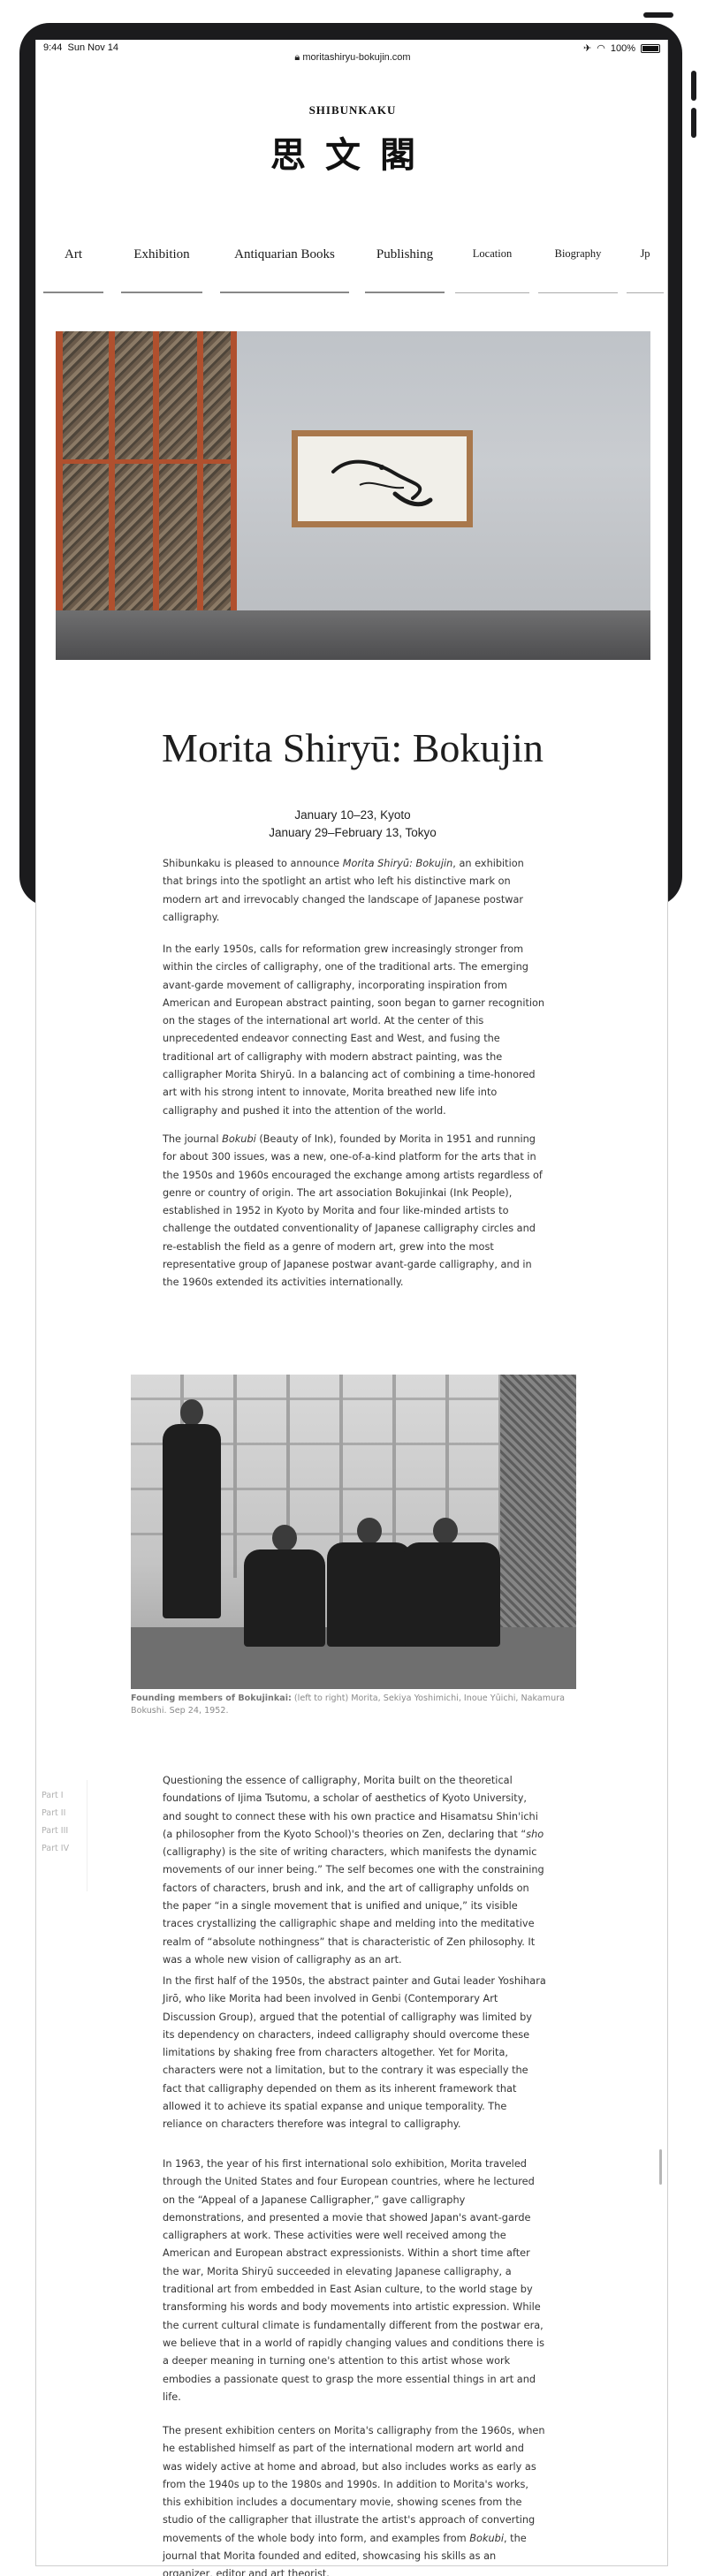  Describe the element at coordinates (660, 2167) in the screenshot. I see `page-scrollbar` at that location.